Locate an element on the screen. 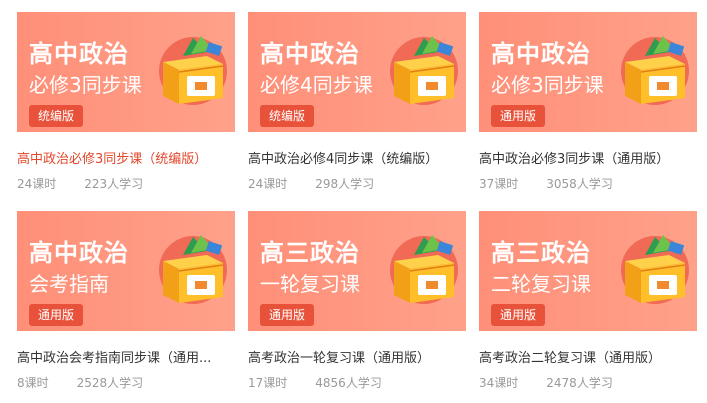 The image size is (707, 403). student-count: 2478人学习 is located at coordinates (579, 383).